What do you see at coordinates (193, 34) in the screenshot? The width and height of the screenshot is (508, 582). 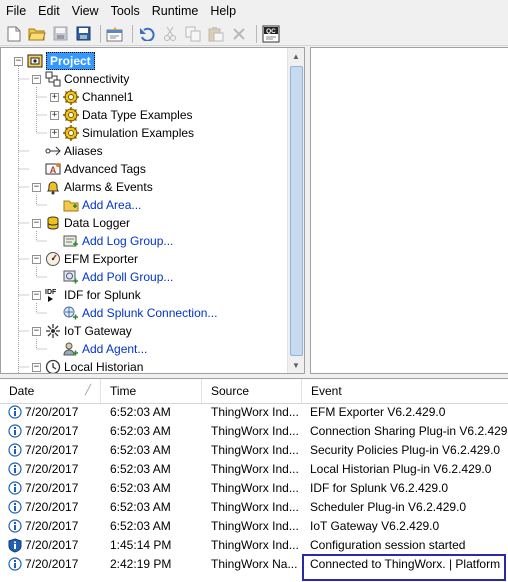 I see `copy-icon` at bounding box center [193, 34].